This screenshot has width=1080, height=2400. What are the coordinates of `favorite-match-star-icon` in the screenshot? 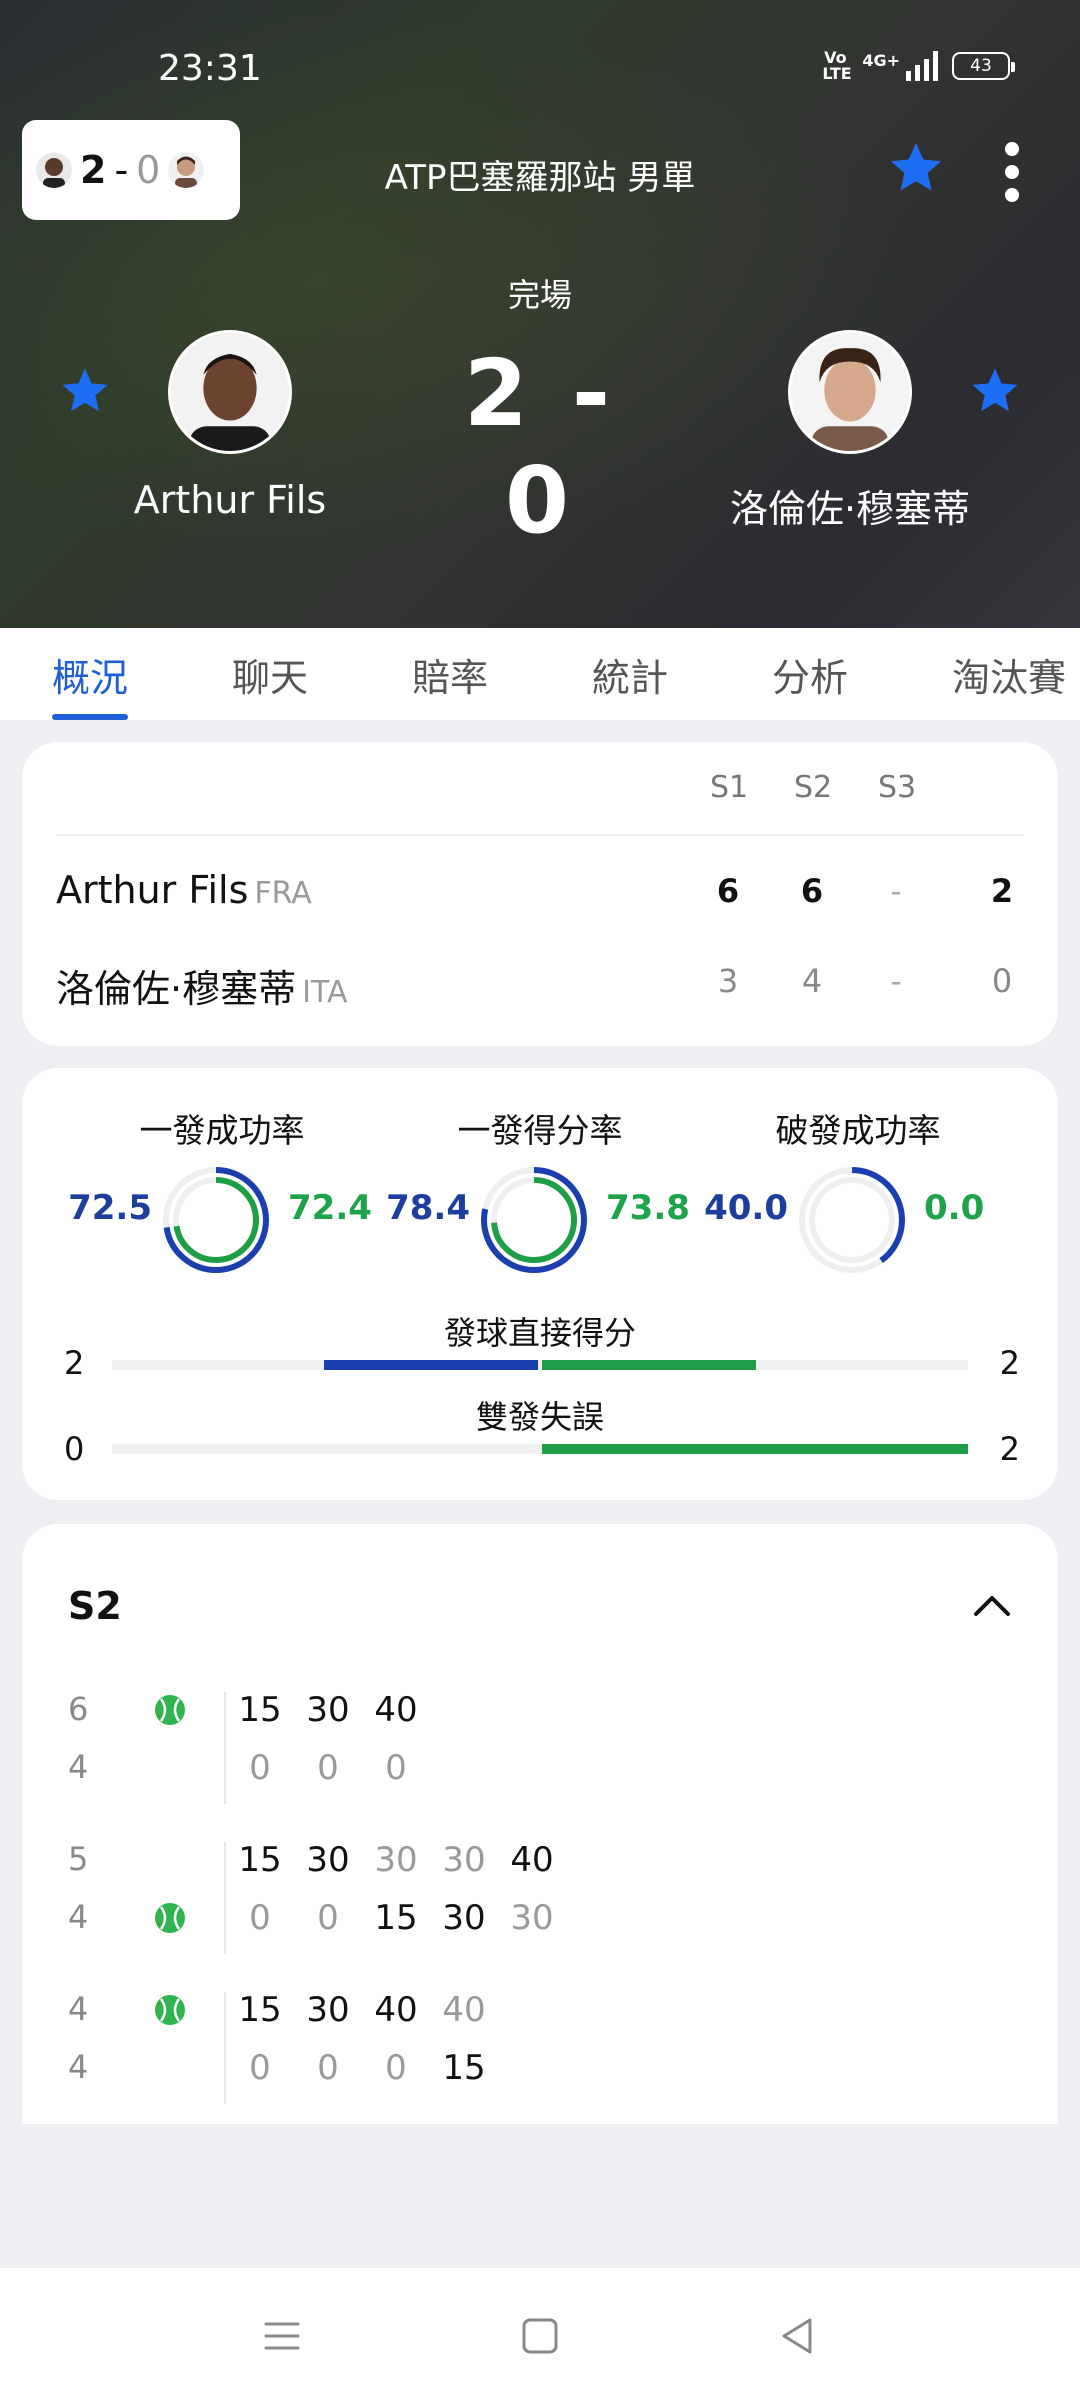 It's located at (916, 168).